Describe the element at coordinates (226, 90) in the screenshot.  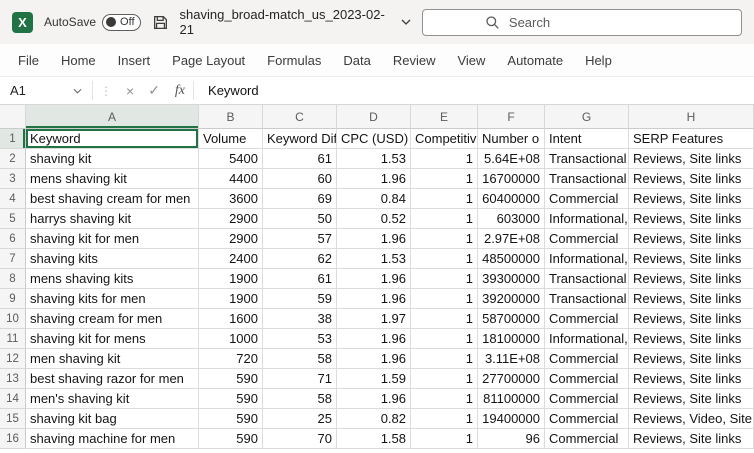
I see `formula-content: Keyword` at that location.